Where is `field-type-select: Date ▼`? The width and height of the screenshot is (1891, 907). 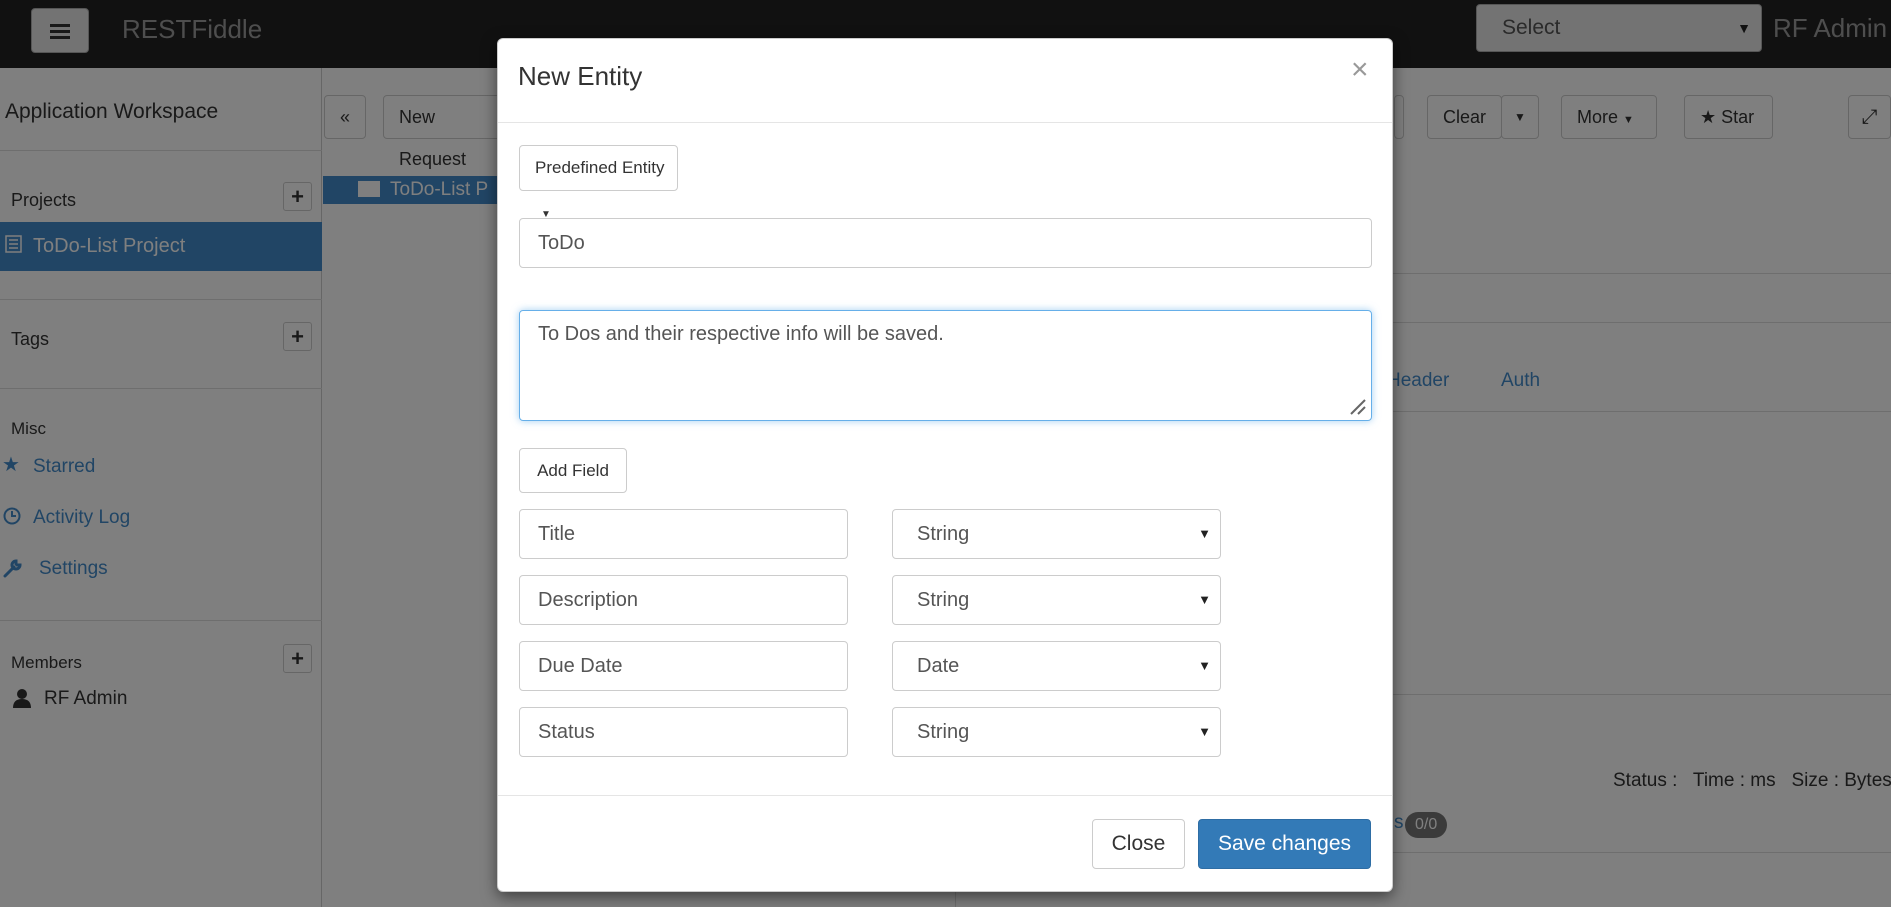 field-type-select: Date ▼ is located at coordinates (1056, 666).